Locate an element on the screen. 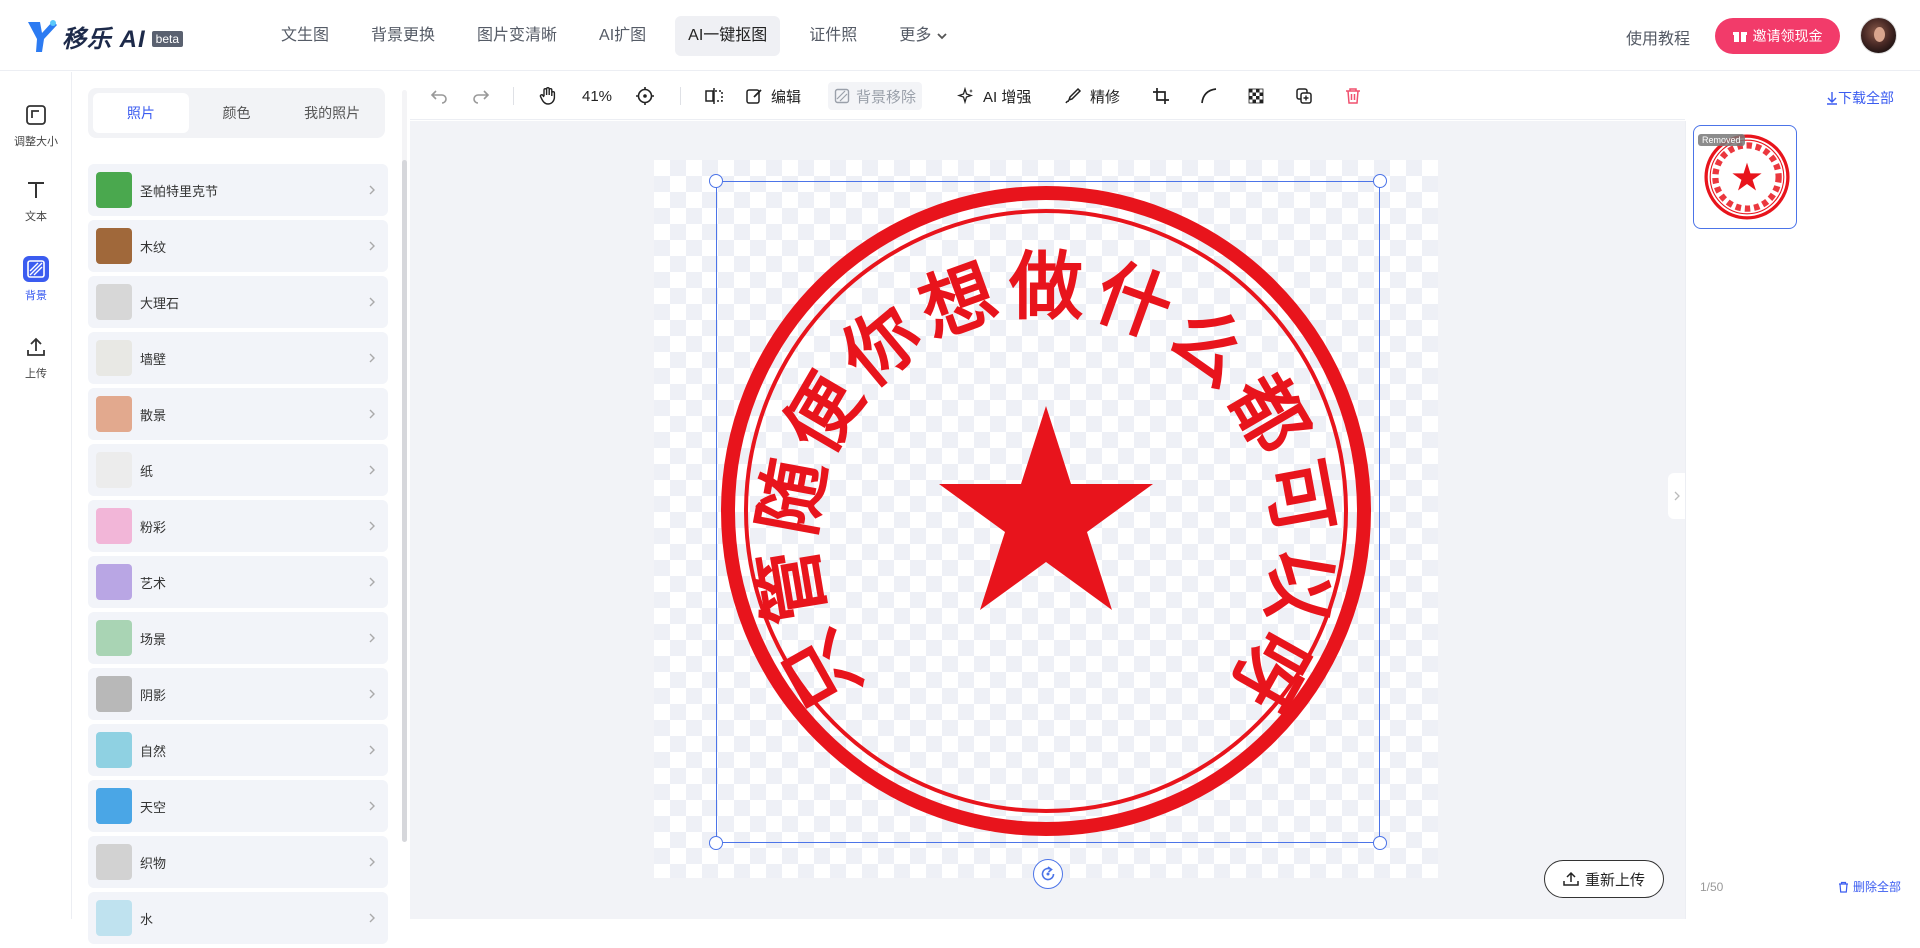 The height and width of the screenshot is (948, 1920). undo-button is located at coordinates (439, 96).